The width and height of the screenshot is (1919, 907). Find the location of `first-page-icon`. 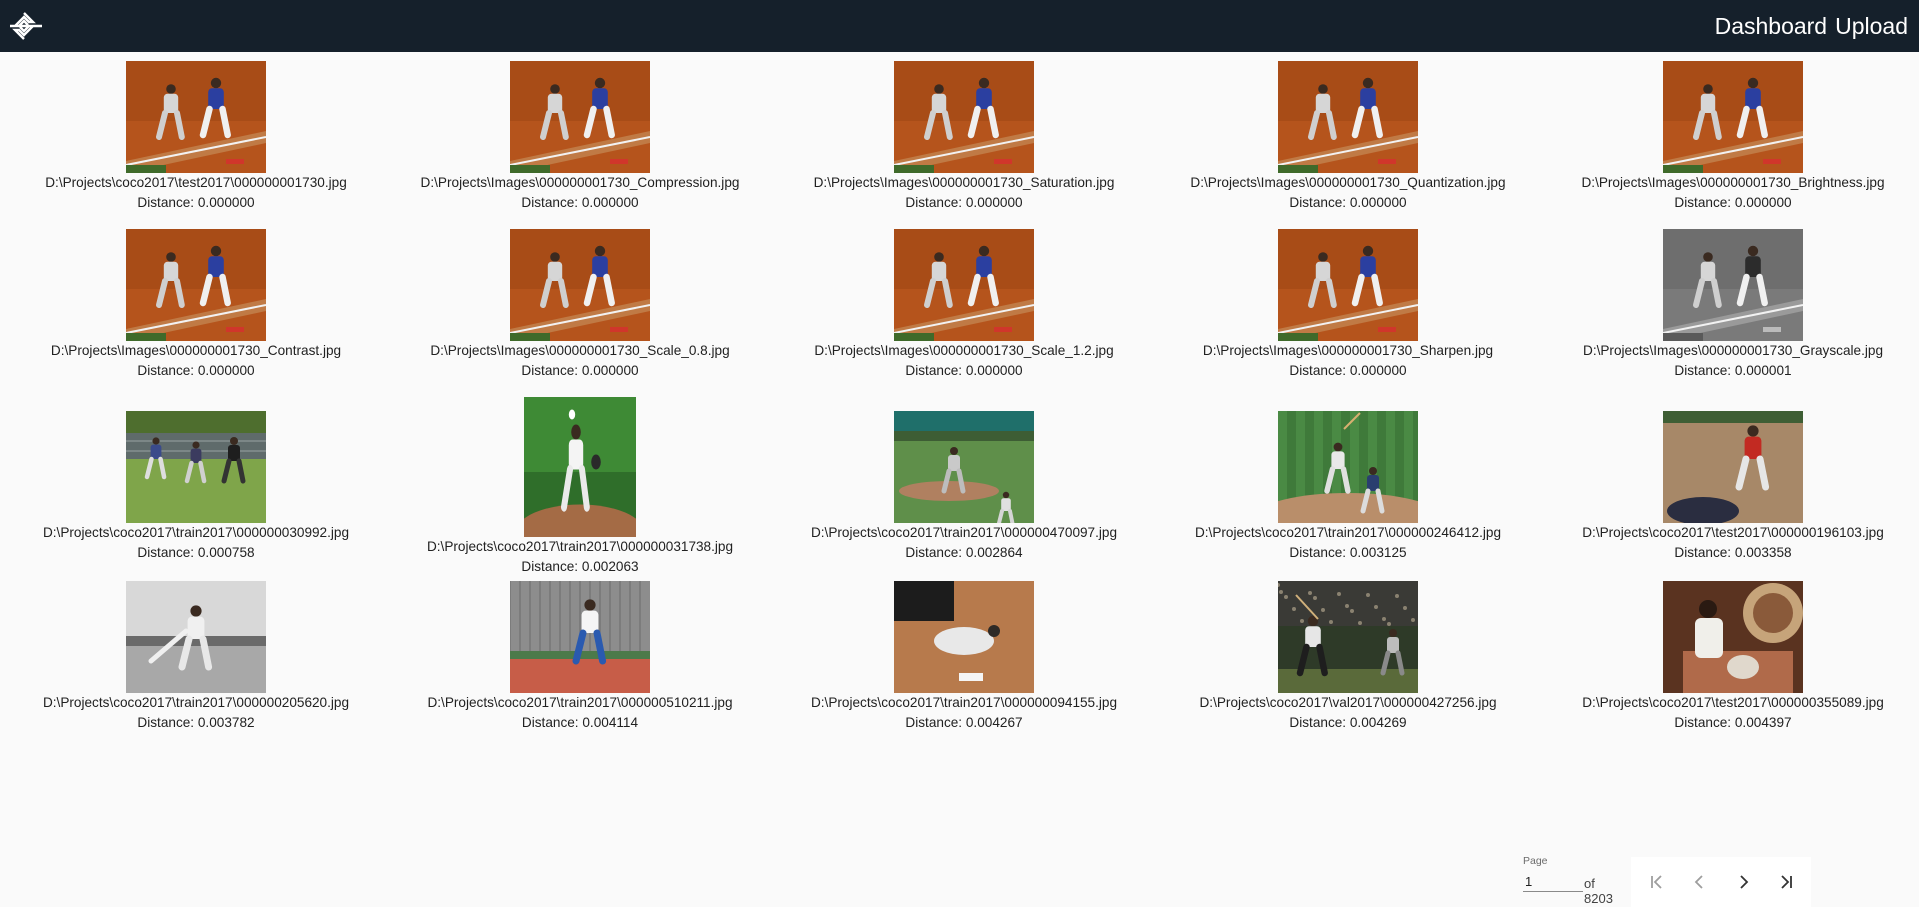

first-page-icon is located at coordinates (1656, 882).